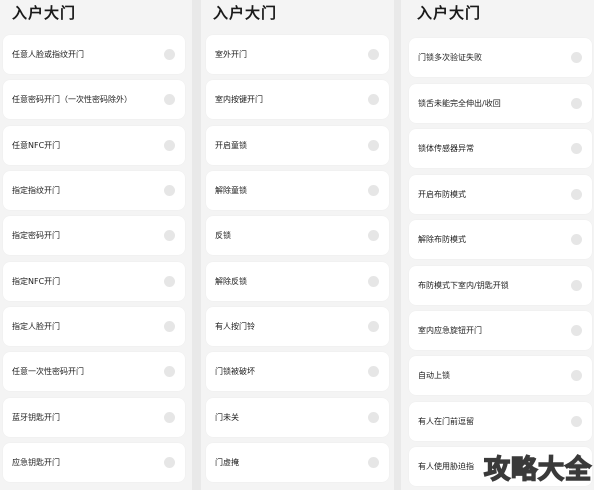 The width and height of the screenshot is (594, 490). I want to click on item-label: 锁舌未能完全伸出/收回, so click(459, 103).